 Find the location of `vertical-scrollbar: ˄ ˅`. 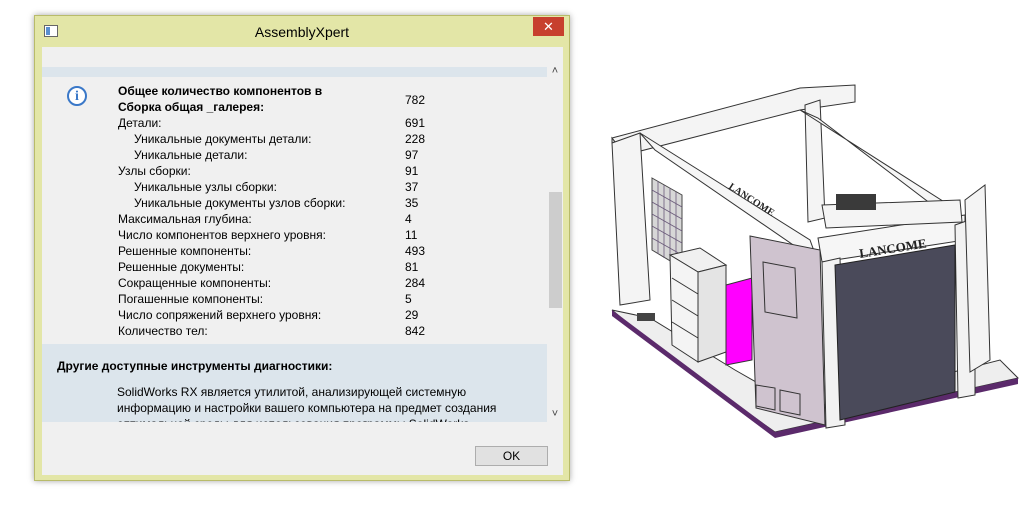

vertical-scrollbar: ˄ ˅ is located at coordinates (555, 234).